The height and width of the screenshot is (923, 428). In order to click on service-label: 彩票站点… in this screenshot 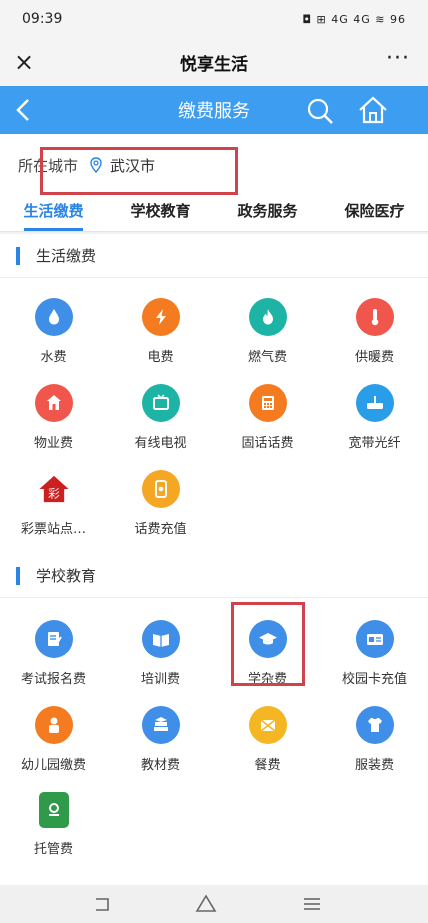, I will do `click(53, 529)`.